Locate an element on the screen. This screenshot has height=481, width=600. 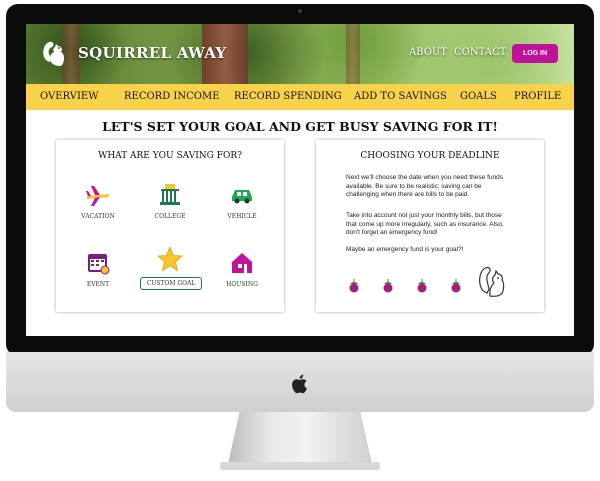
brand-logo: SQUIRREL AWAY is located at coordinates (133, 53).